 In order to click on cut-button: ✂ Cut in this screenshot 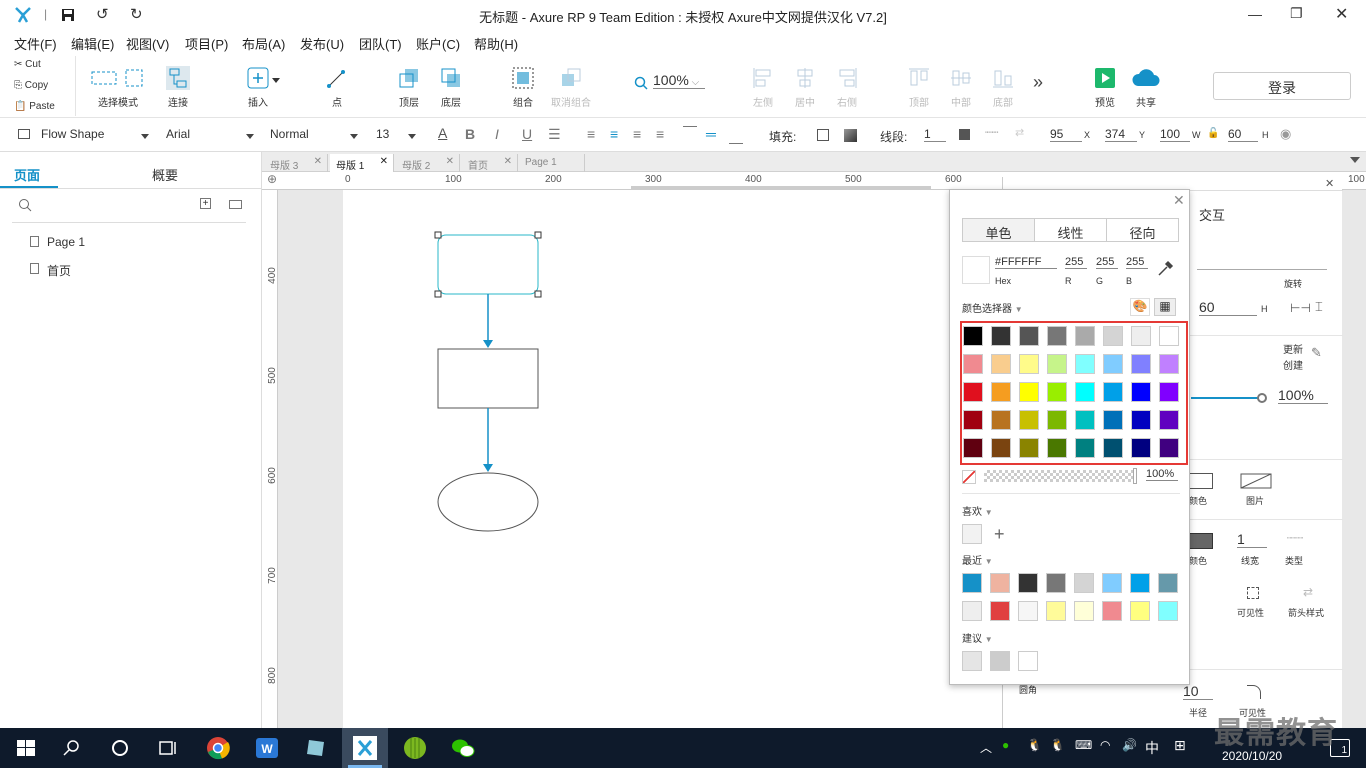, I will do `click(27, 64)`.